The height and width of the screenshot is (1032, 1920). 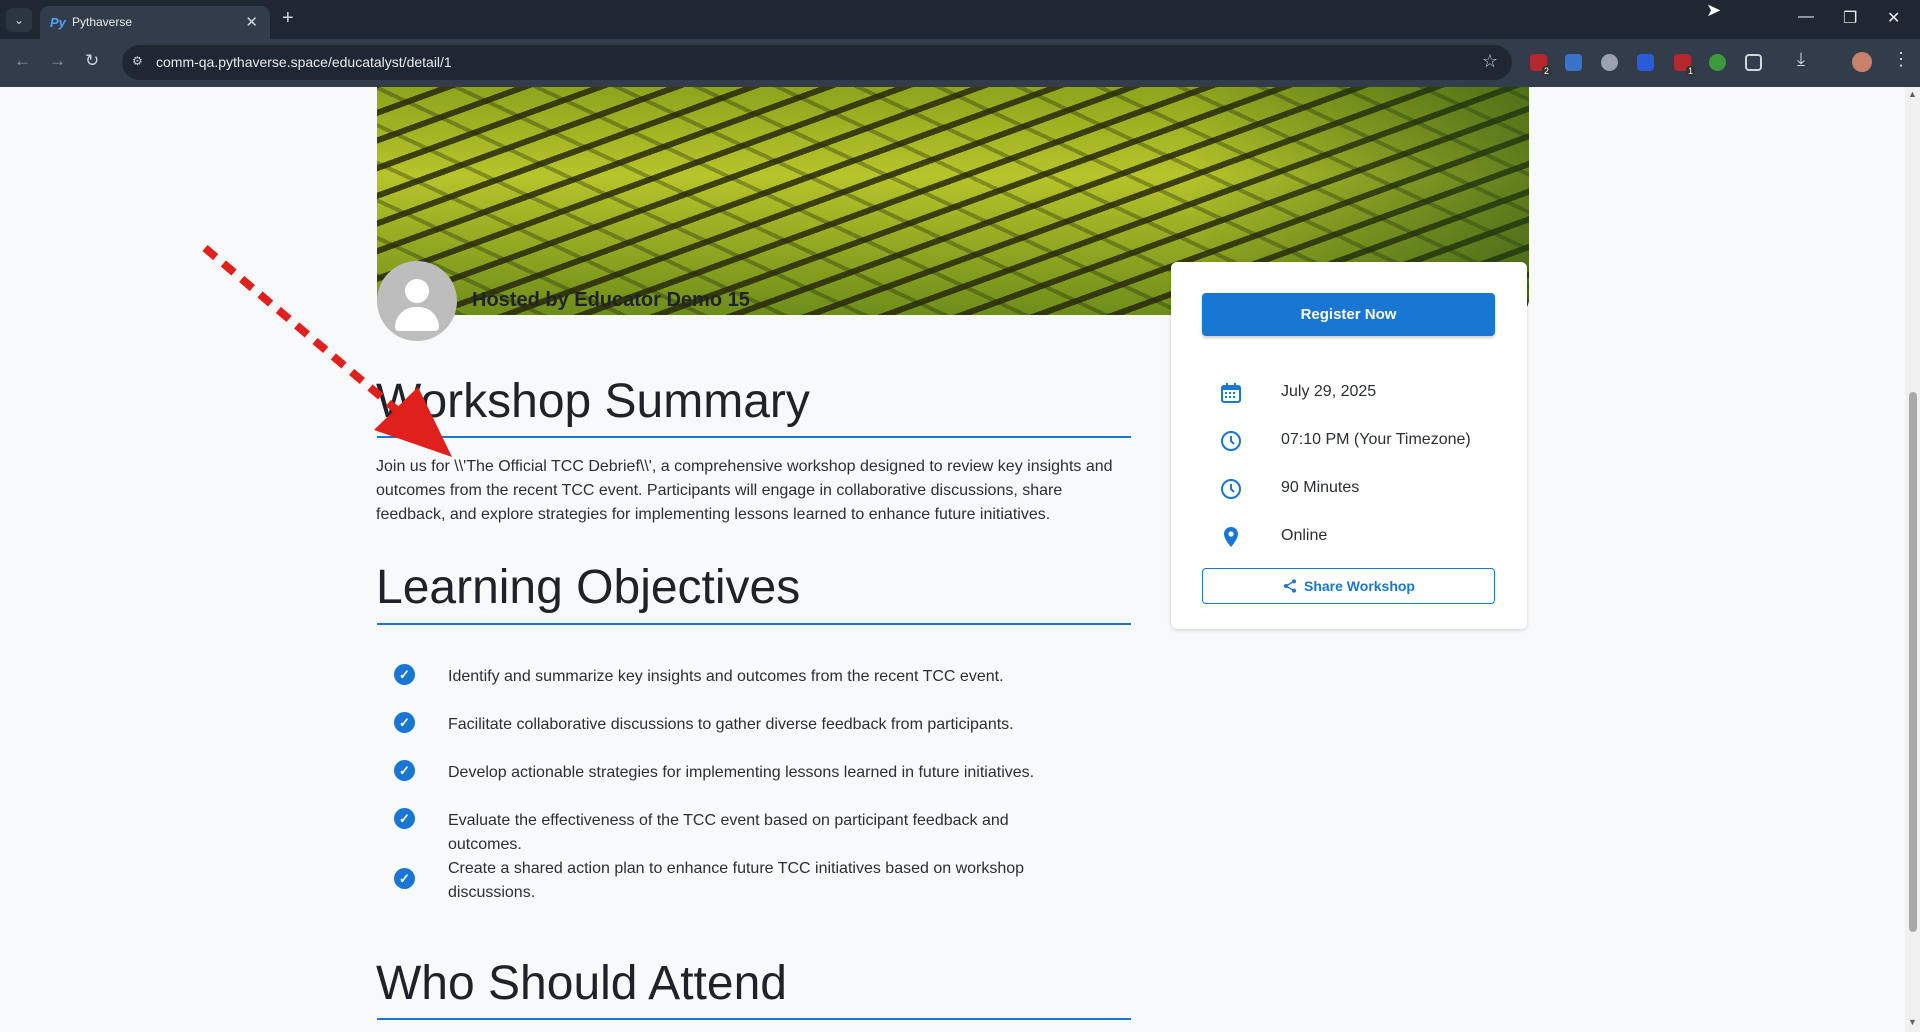 What do you see at coordinates (754, 1019) in the screenshot?
I see `attend-divider` at bounding box center [754, 1019].